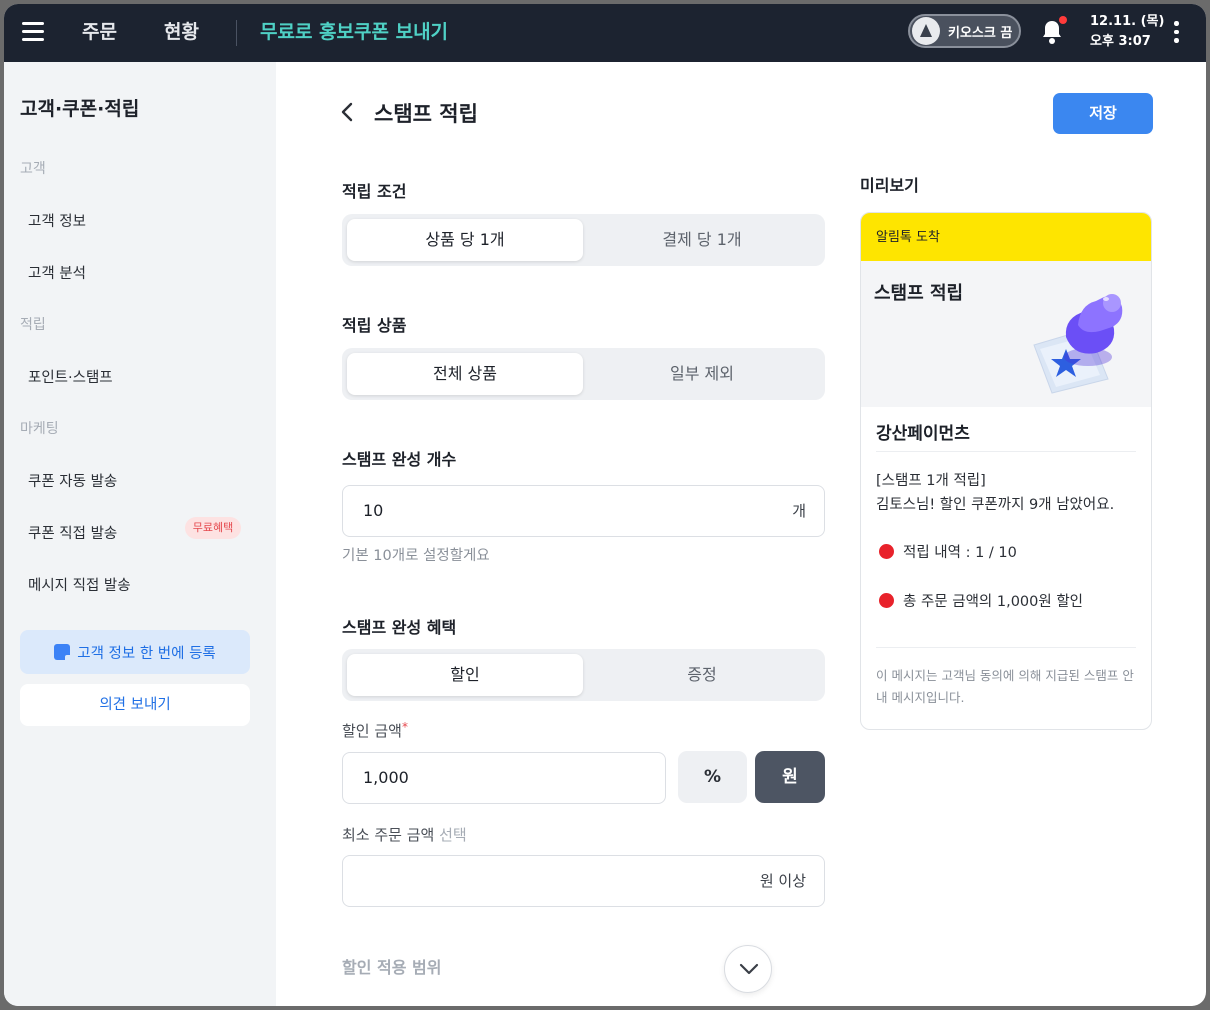 The height and width of the screenshot is (1010, 1210). I want to click on discount-amount-input: 1,000, so click(504, 778).